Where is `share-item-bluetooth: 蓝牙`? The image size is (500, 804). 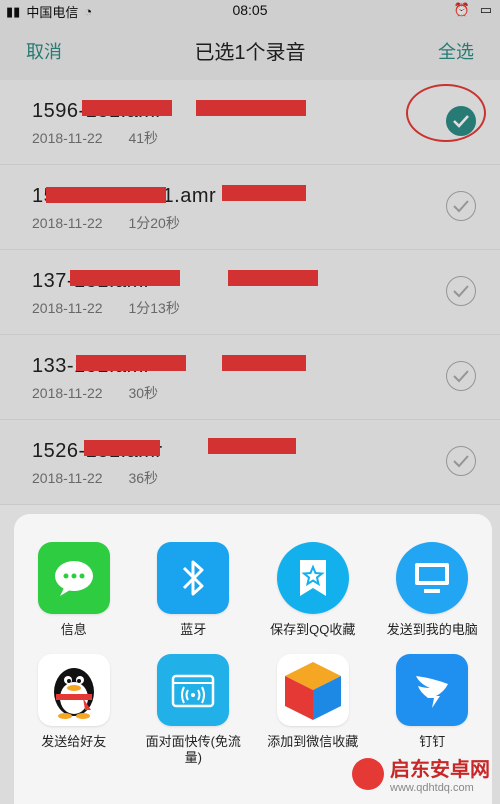
share-item-bluetooth: 蓝牙 is located at coordinates (194, 590).